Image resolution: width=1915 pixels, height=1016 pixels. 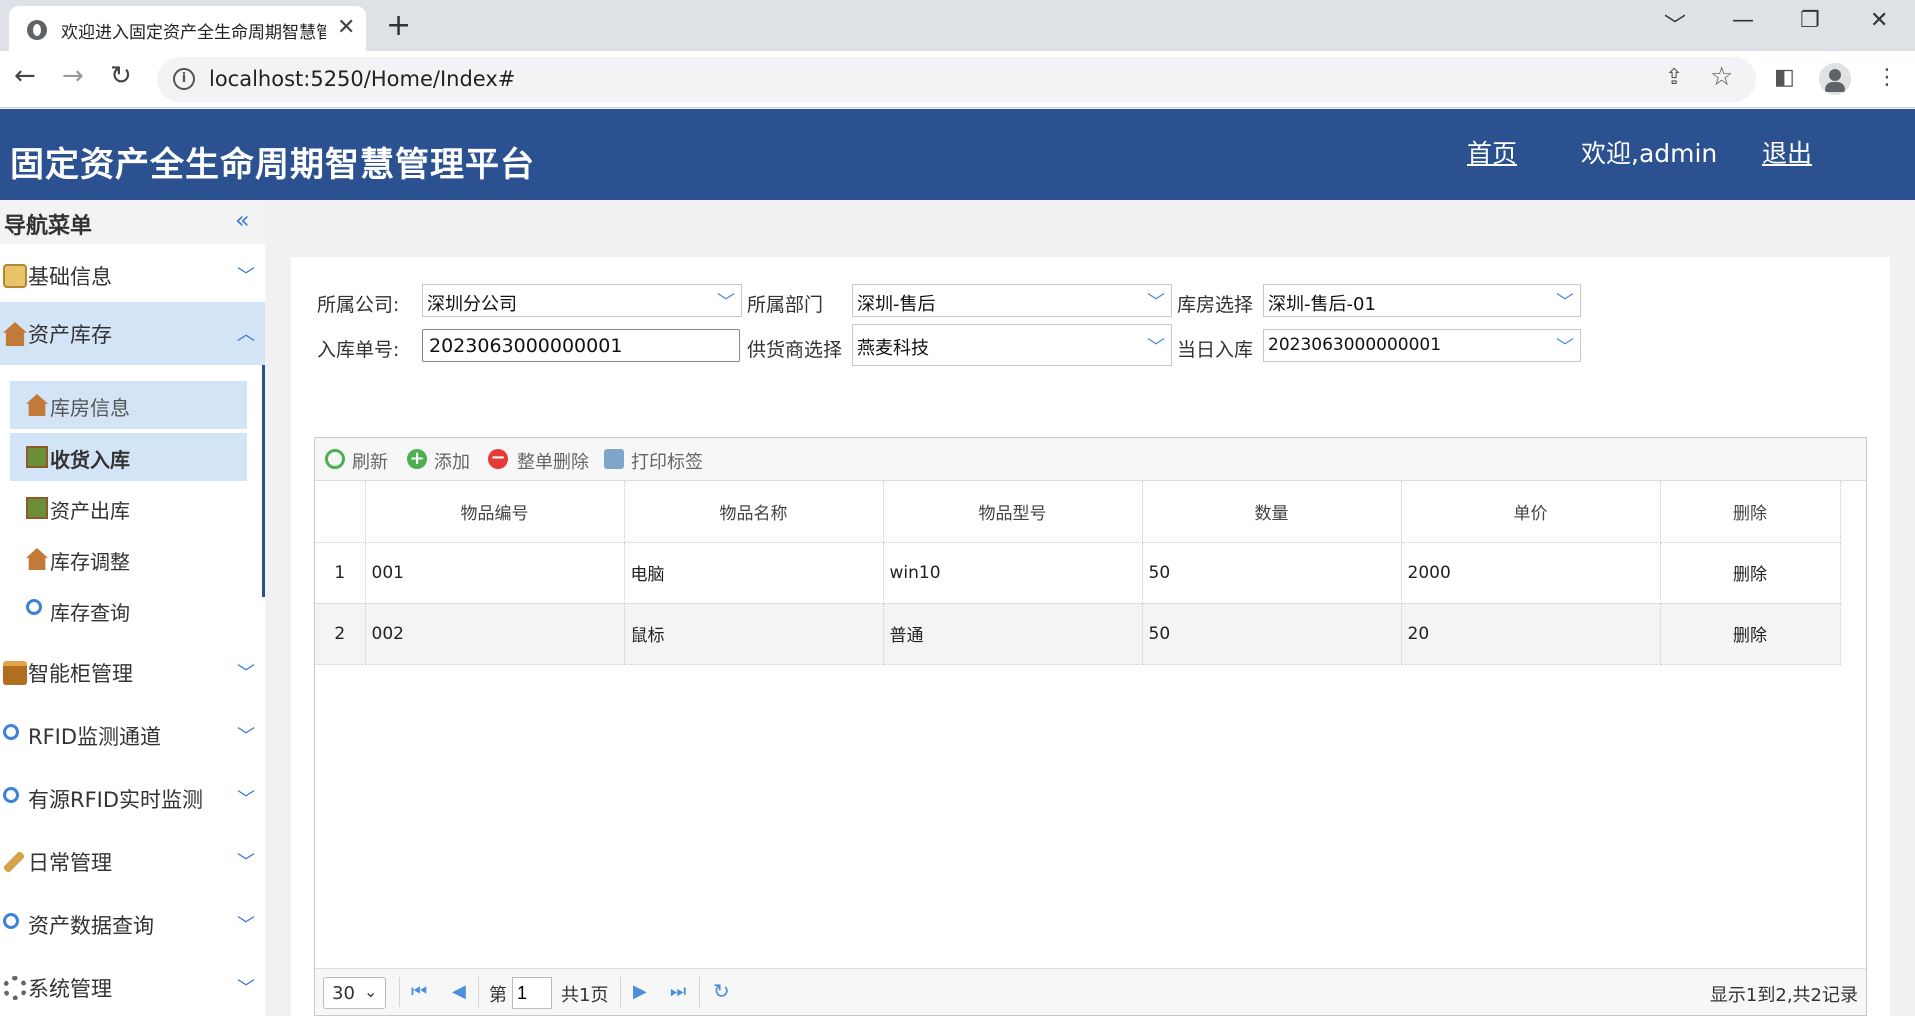 I want to click on back-icon: ←, so click(x=25, y=76).